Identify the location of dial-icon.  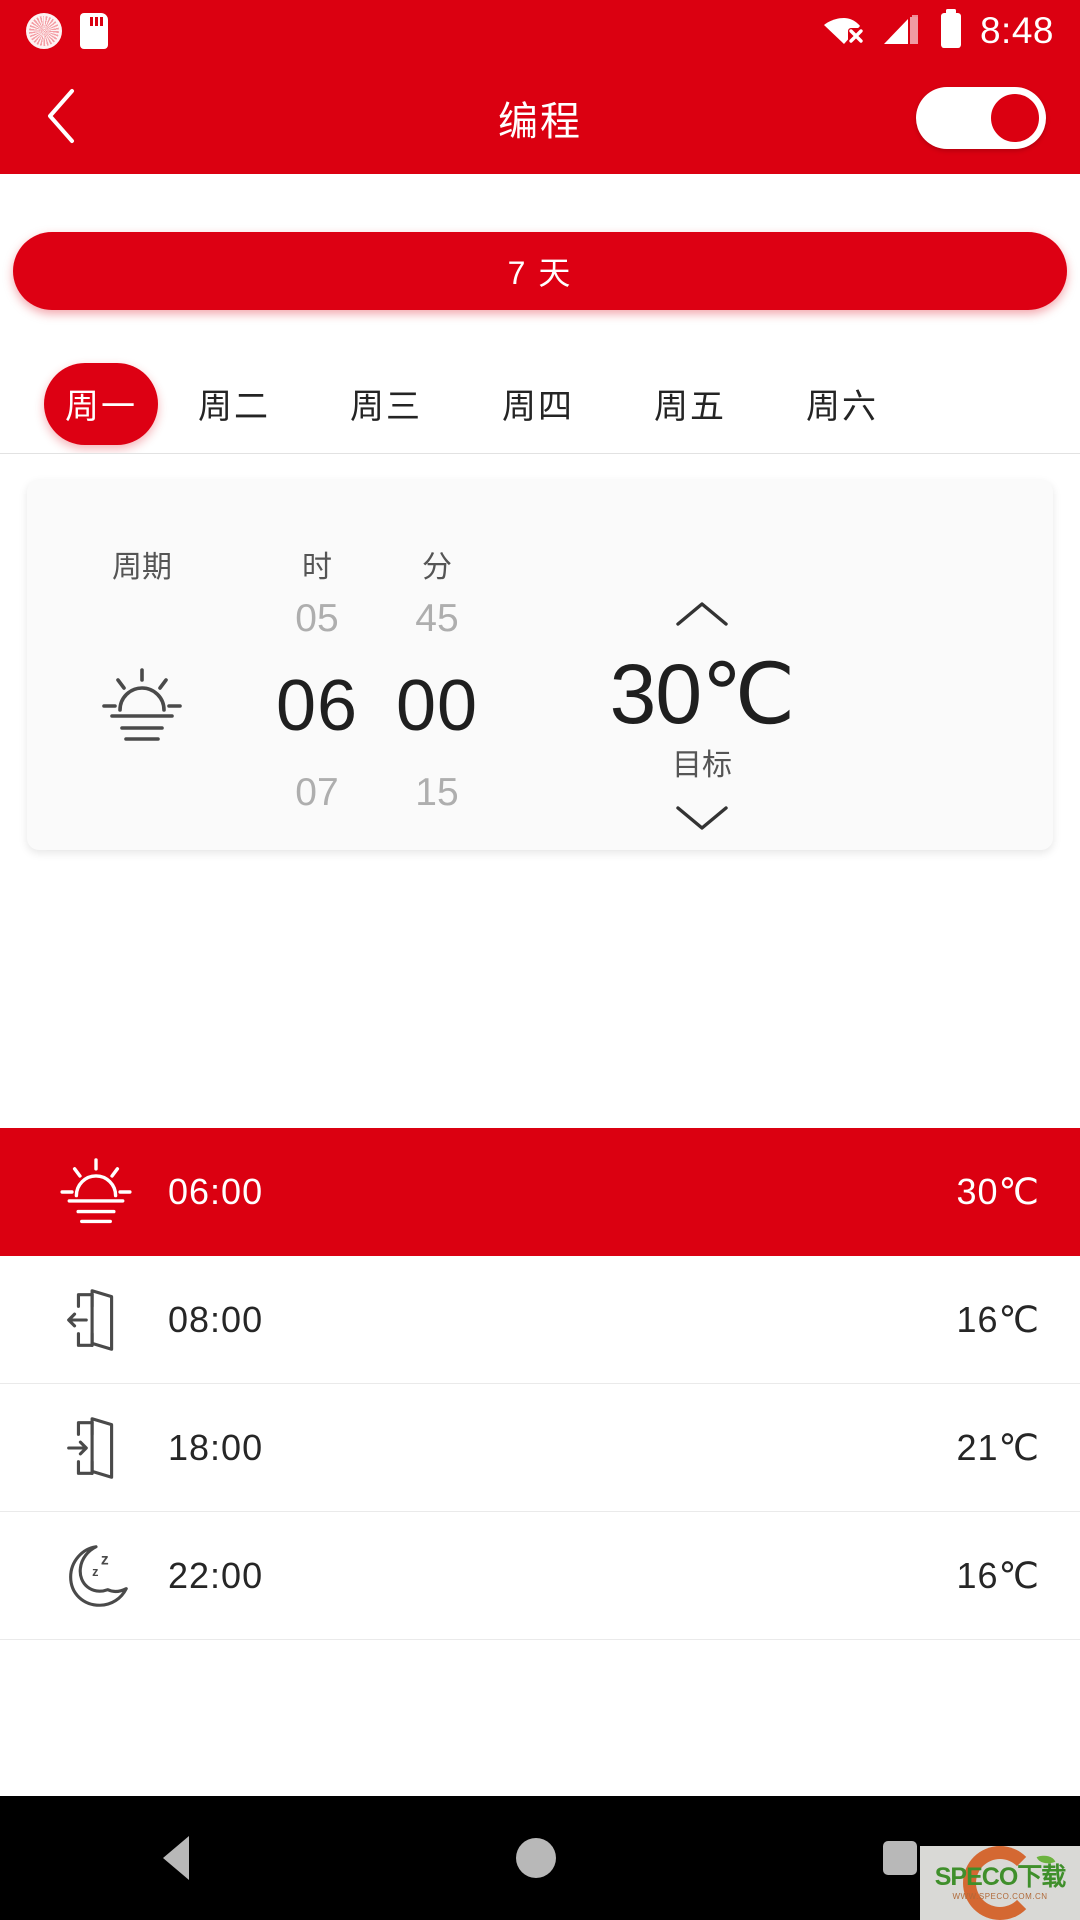
(44, 31).